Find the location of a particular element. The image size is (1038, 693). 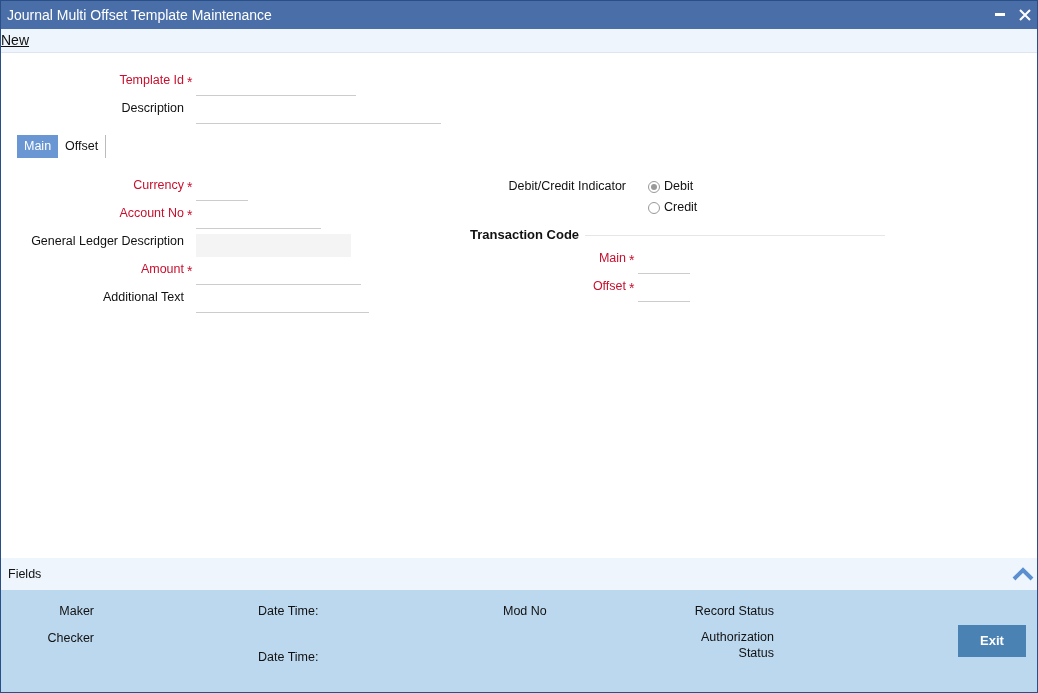

new-link: New is located at coordinates (15, 40).